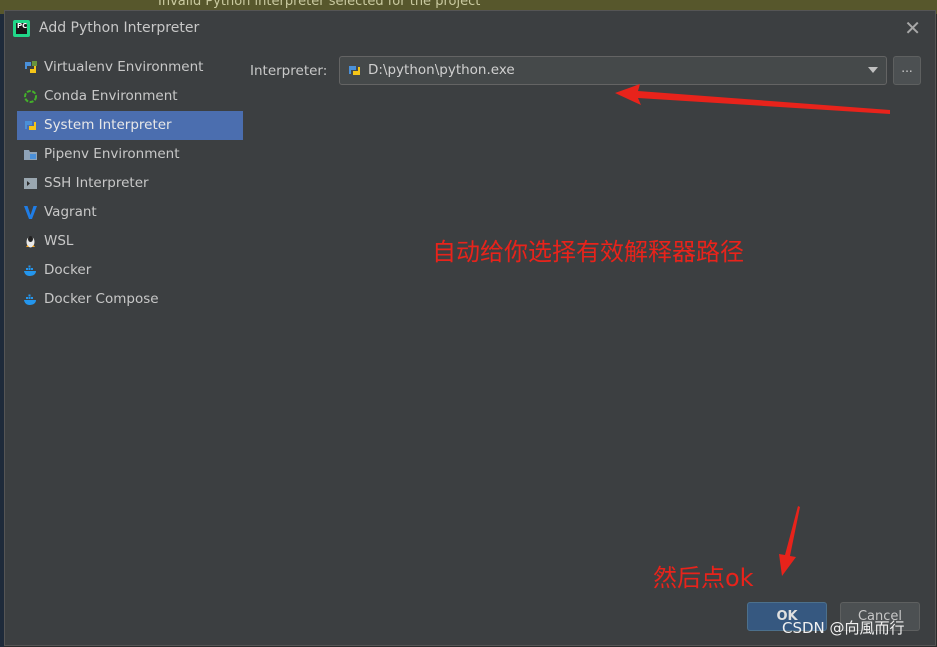 The width and height of the screenshot is (937, 647). Describe the element at coordinates (752, 99) in the screenshot. I see `red-arrow-to-interpreter` at that location.